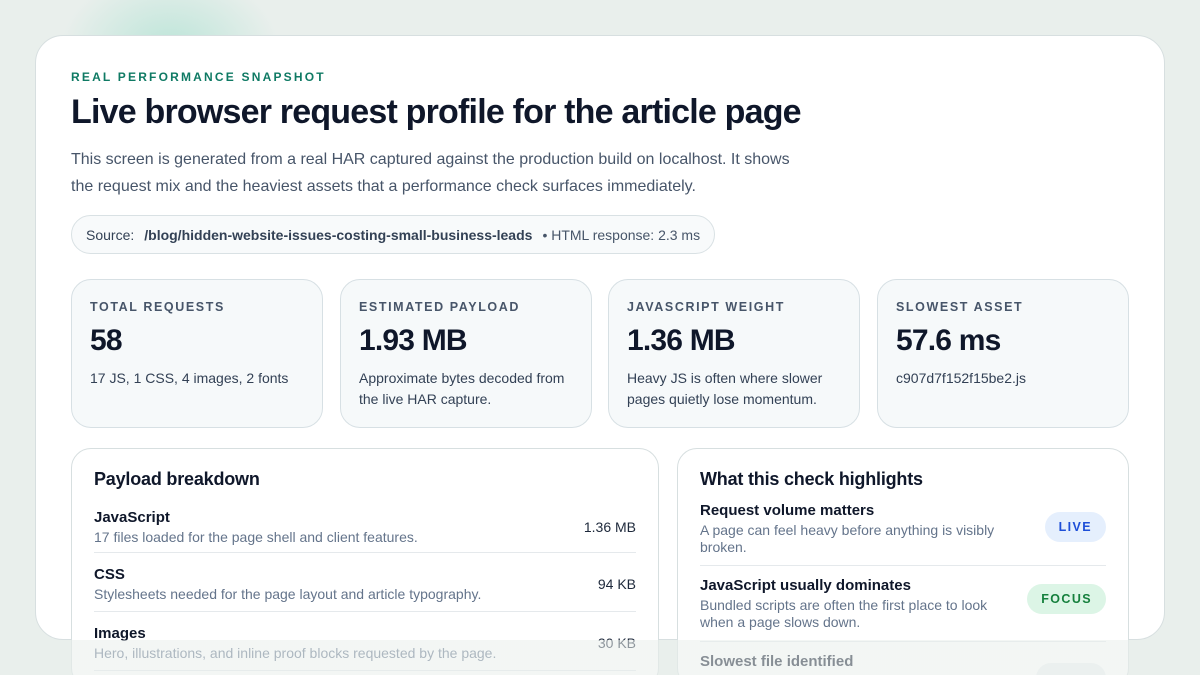  What do you see at coordinates (110, 234) in the screenshot?
I see `source-label: Source:` at bounding box center [110, 234].